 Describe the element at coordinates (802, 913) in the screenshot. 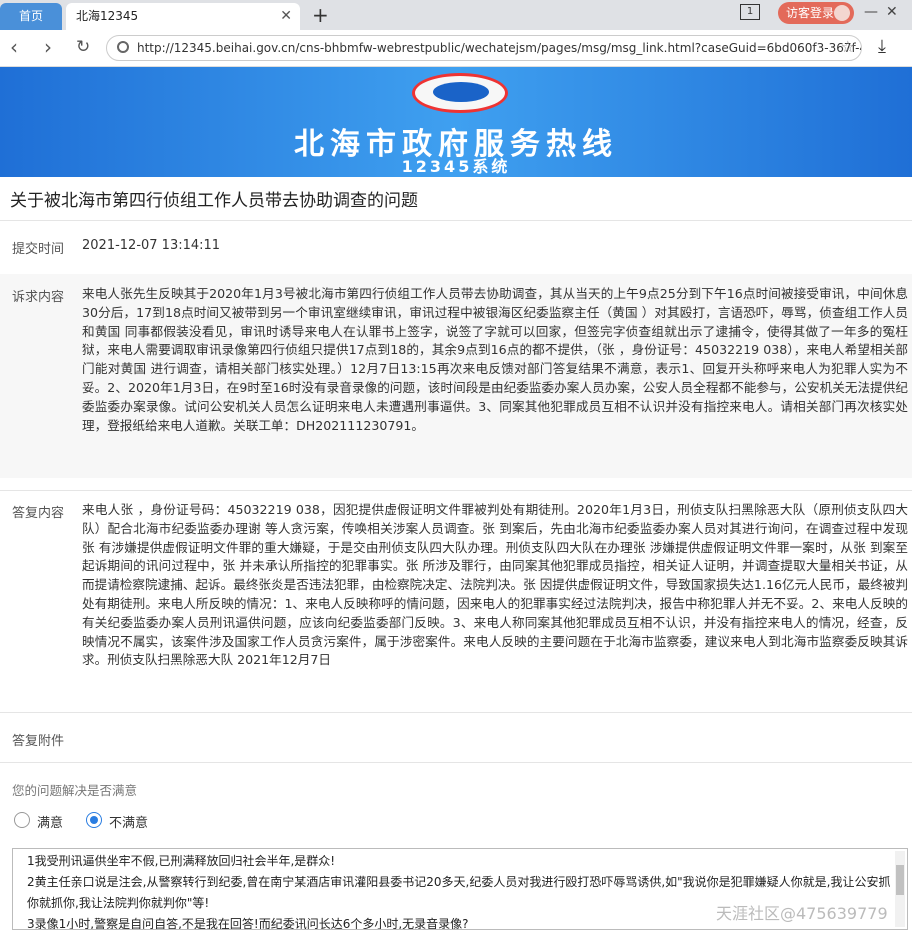

I see `watermark: 天涯社区@475639779` at that location.